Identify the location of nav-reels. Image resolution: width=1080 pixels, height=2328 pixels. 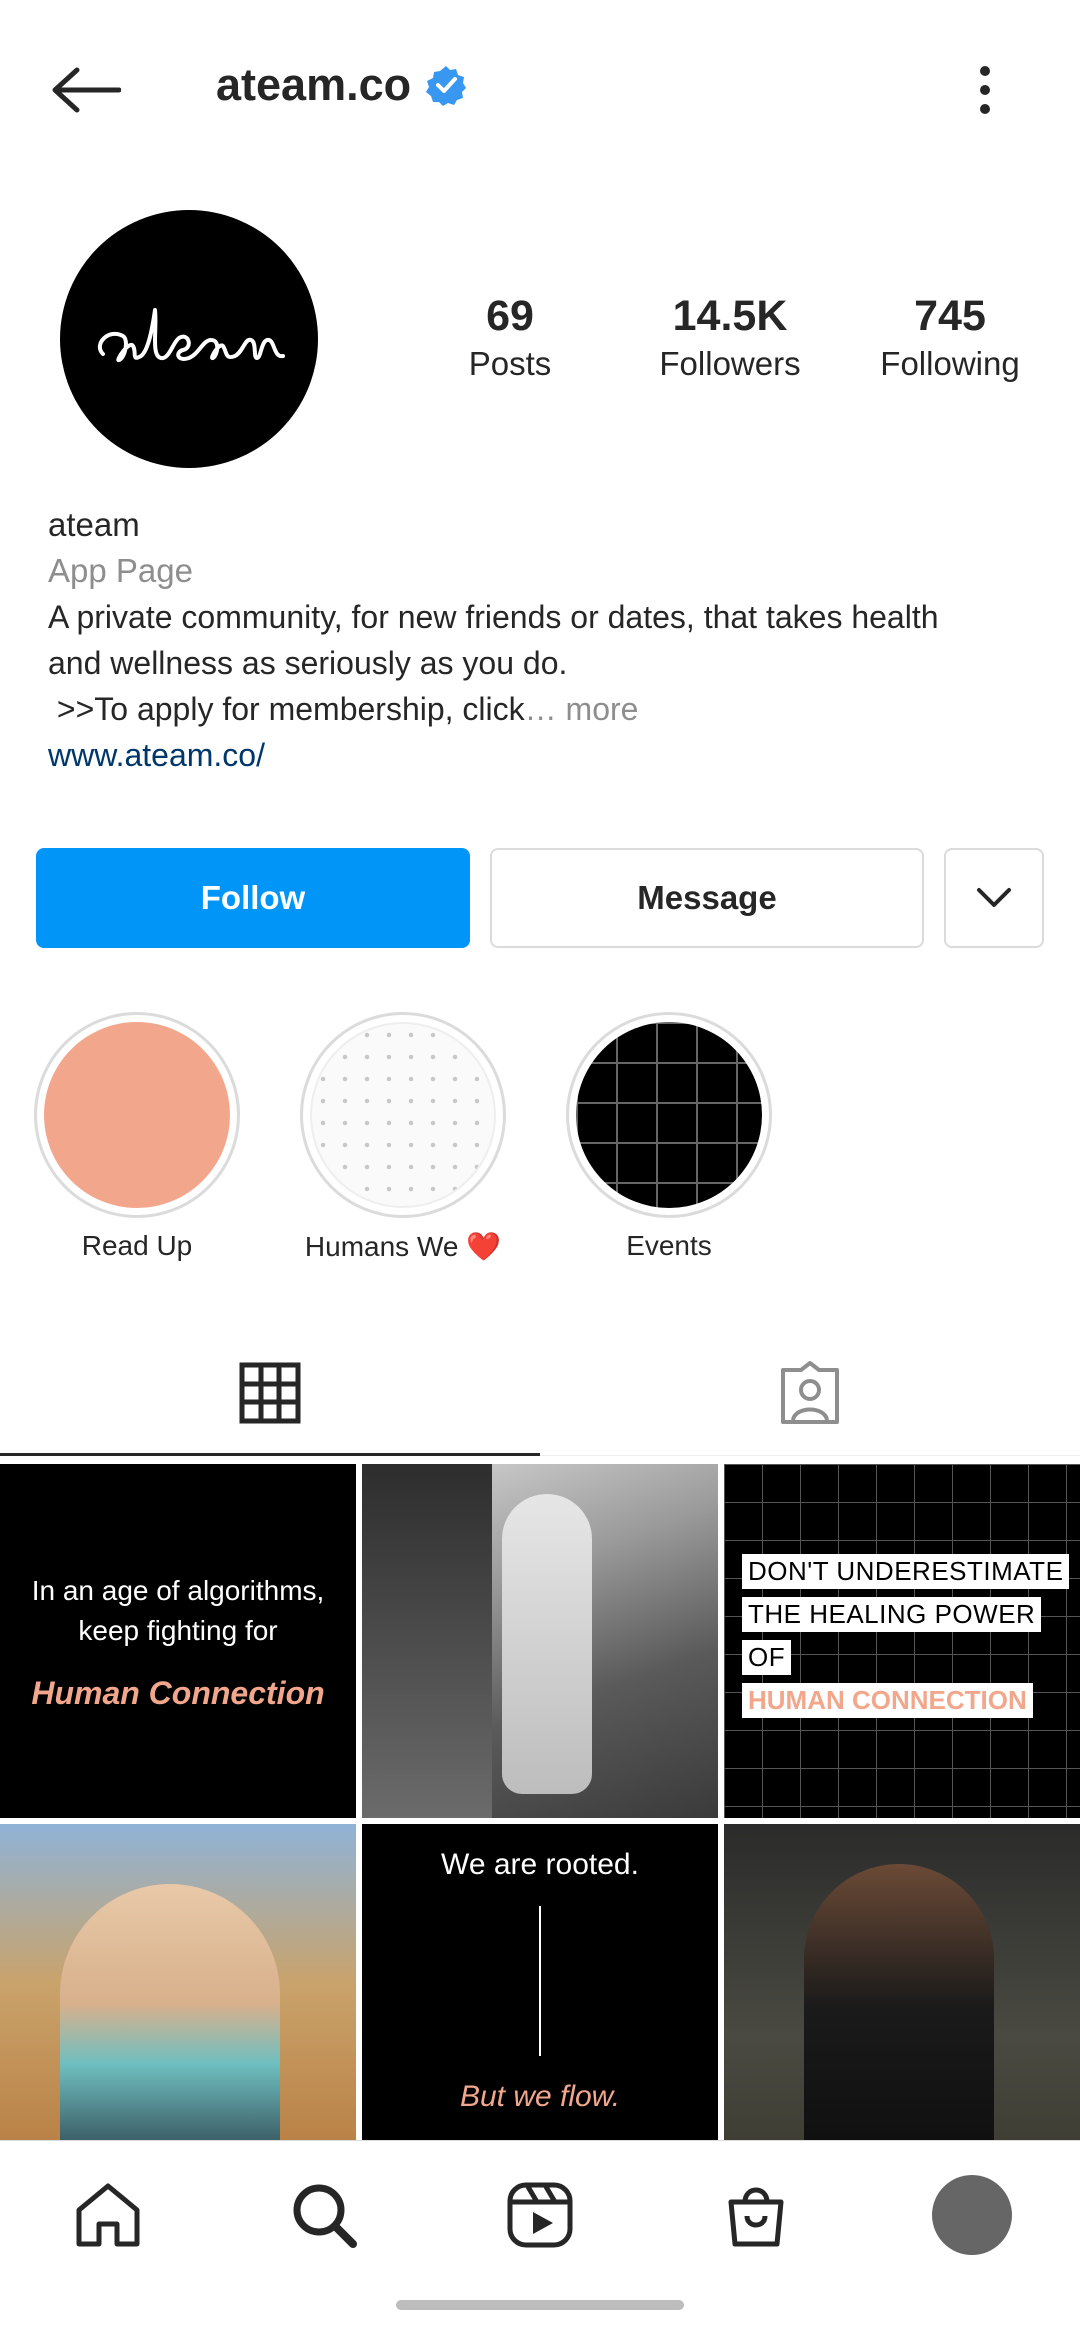
(540, 2215).